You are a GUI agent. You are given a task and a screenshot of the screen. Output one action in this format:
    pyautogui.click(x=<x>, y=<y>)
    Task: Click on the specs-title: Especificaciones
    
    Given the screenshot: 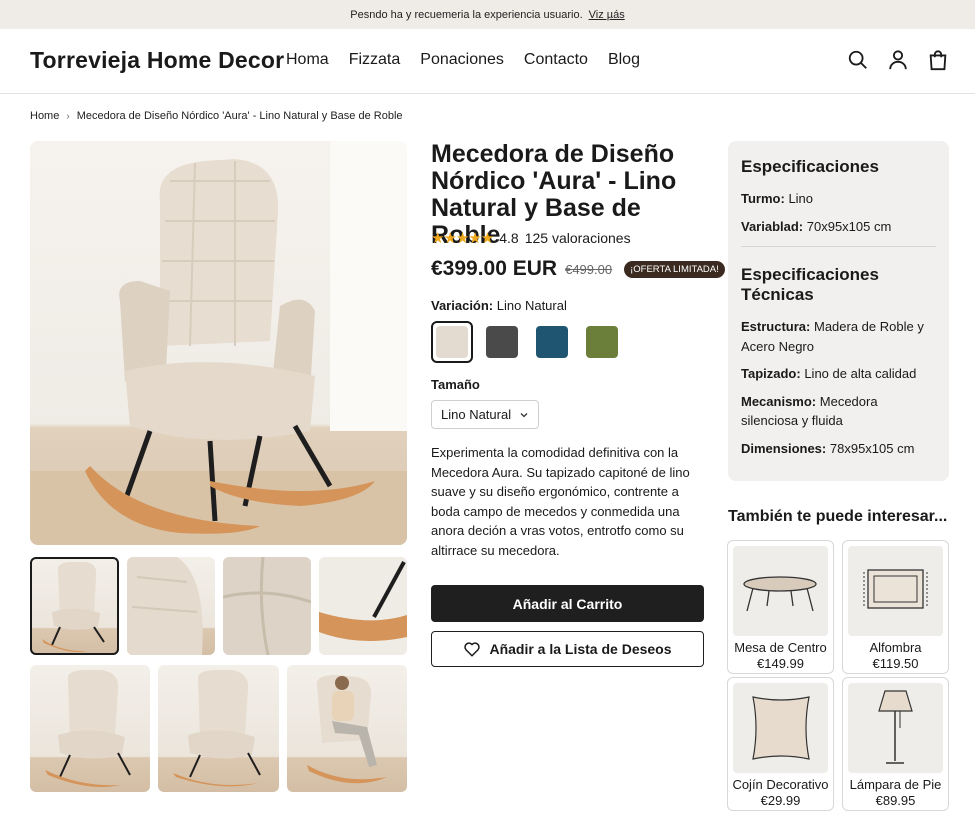 What is the action you would take?
    pyautogui.click(x=810, y=166)
    